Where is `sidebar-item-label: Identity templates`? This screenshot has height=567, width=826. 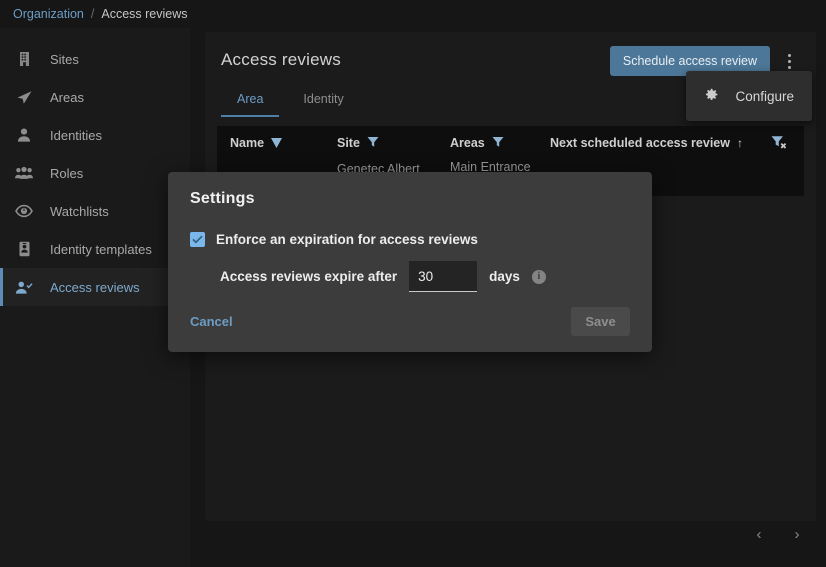 sidebar-item-label: Identity templates is located at coordinates (101, 249).